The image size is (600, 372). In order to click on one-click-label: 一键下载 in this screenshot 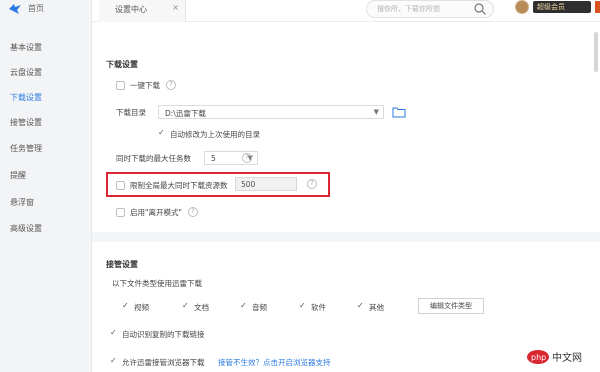, I will do `click(145, 85)`.